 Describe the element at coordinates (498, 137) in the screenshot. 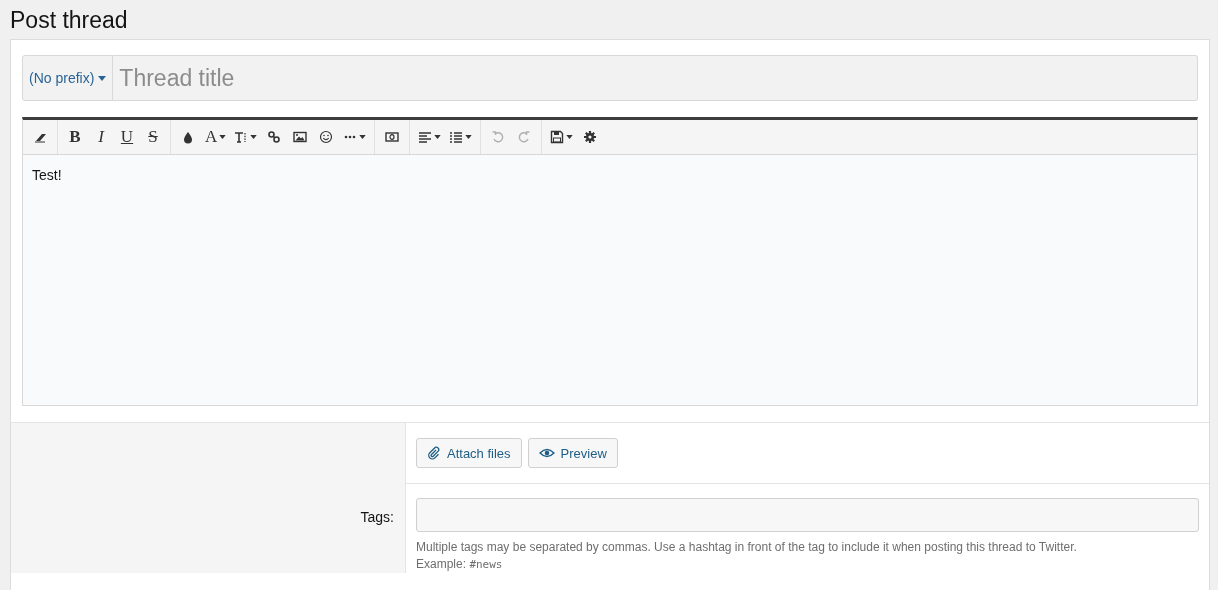

I see `undo-icon` at that location.